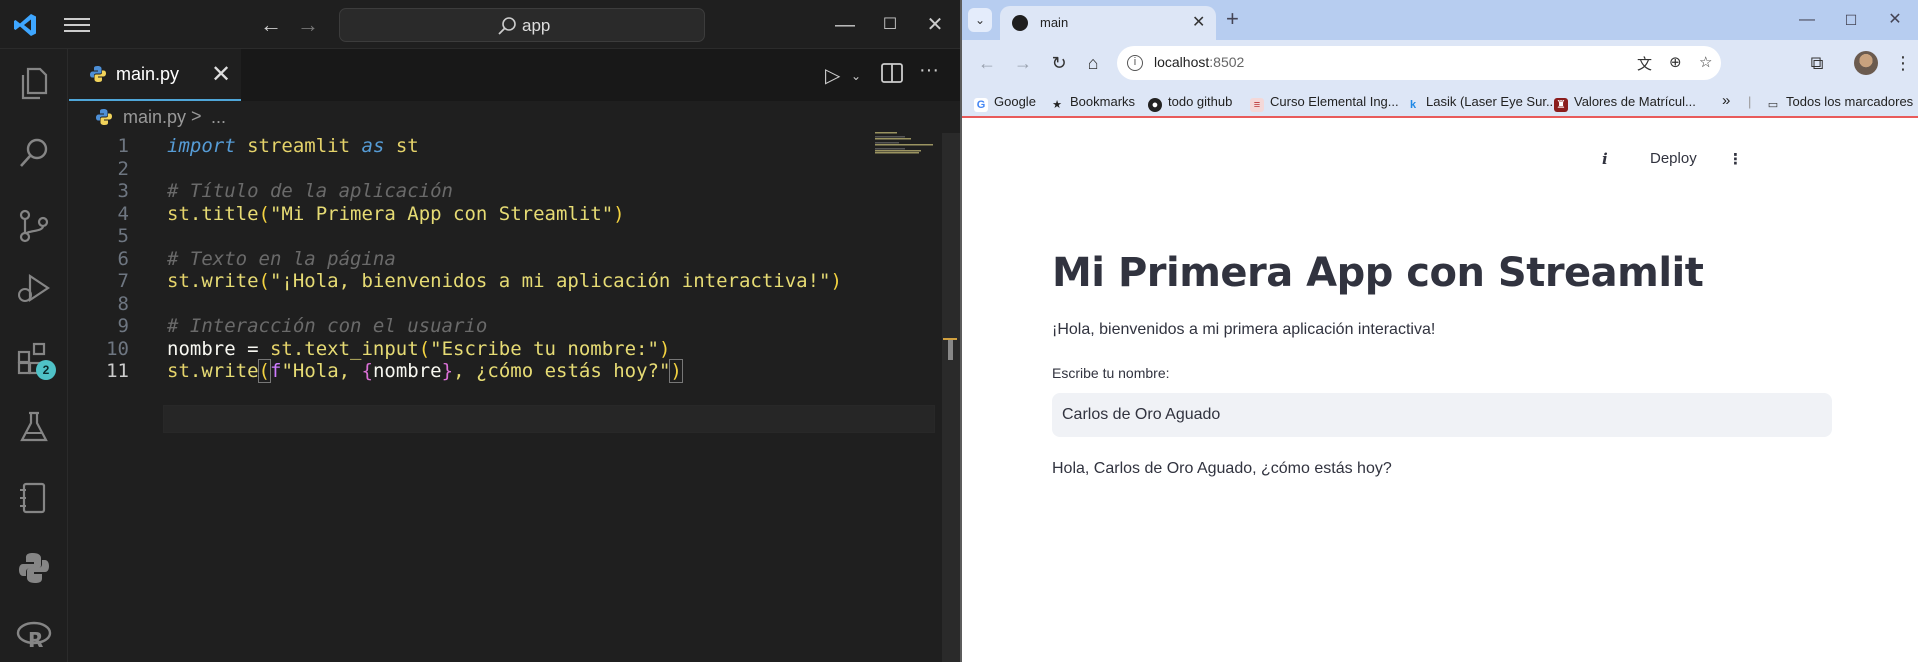 Image resolution: width=1918 pixels, height=662 pixels. Describe the element at coordinates (46, 370) in the screenshot. I see `extensions-badge: 2` at that location.